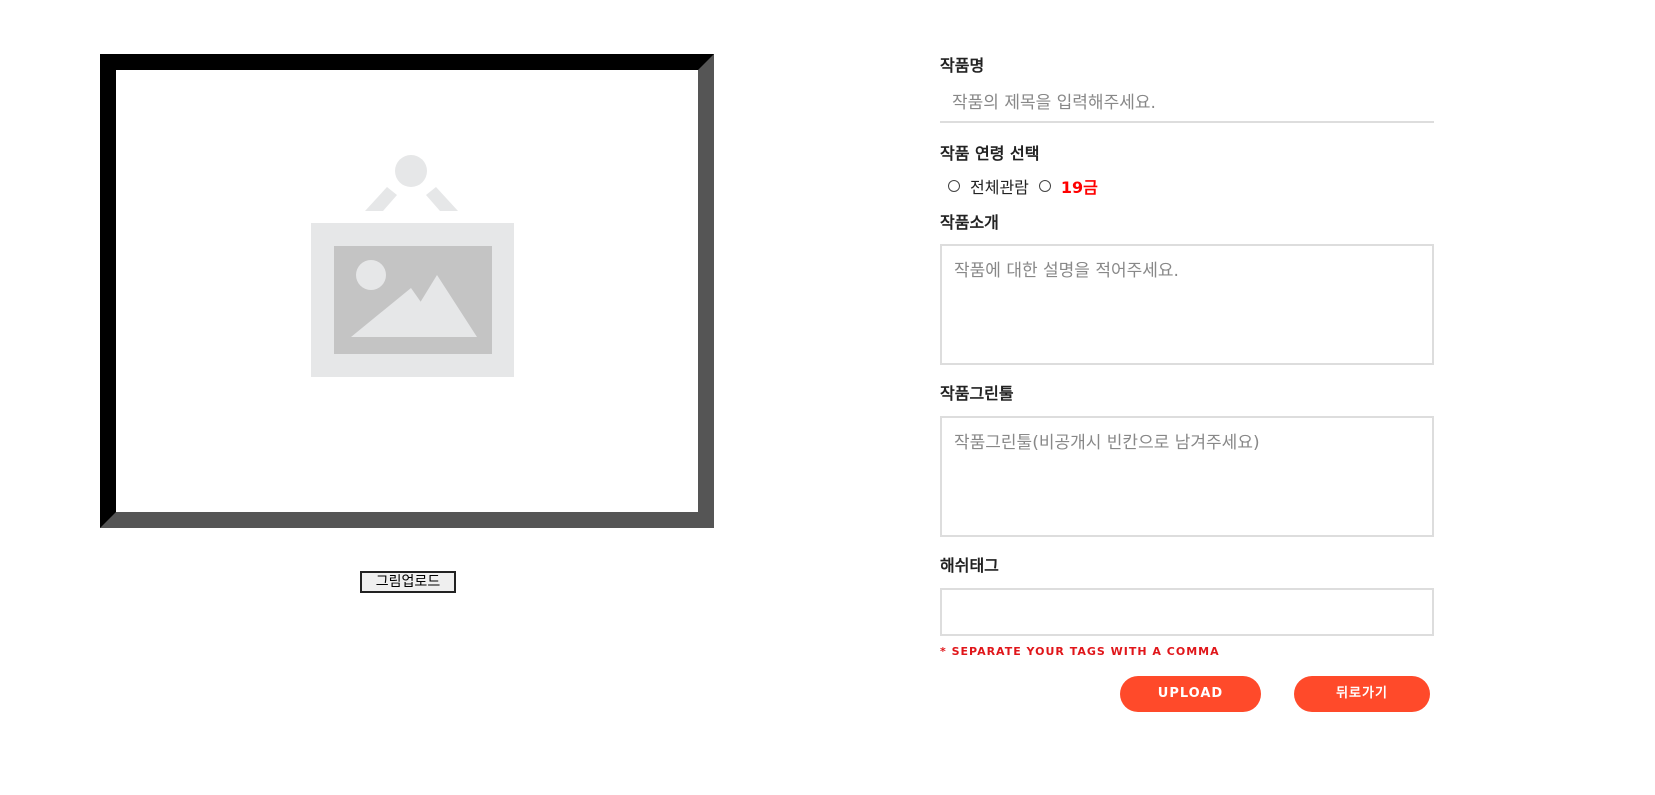 This screenshot has height=795, width=1655. I want to click on age-rating-label-all: 전체관람, so click(999, 186).